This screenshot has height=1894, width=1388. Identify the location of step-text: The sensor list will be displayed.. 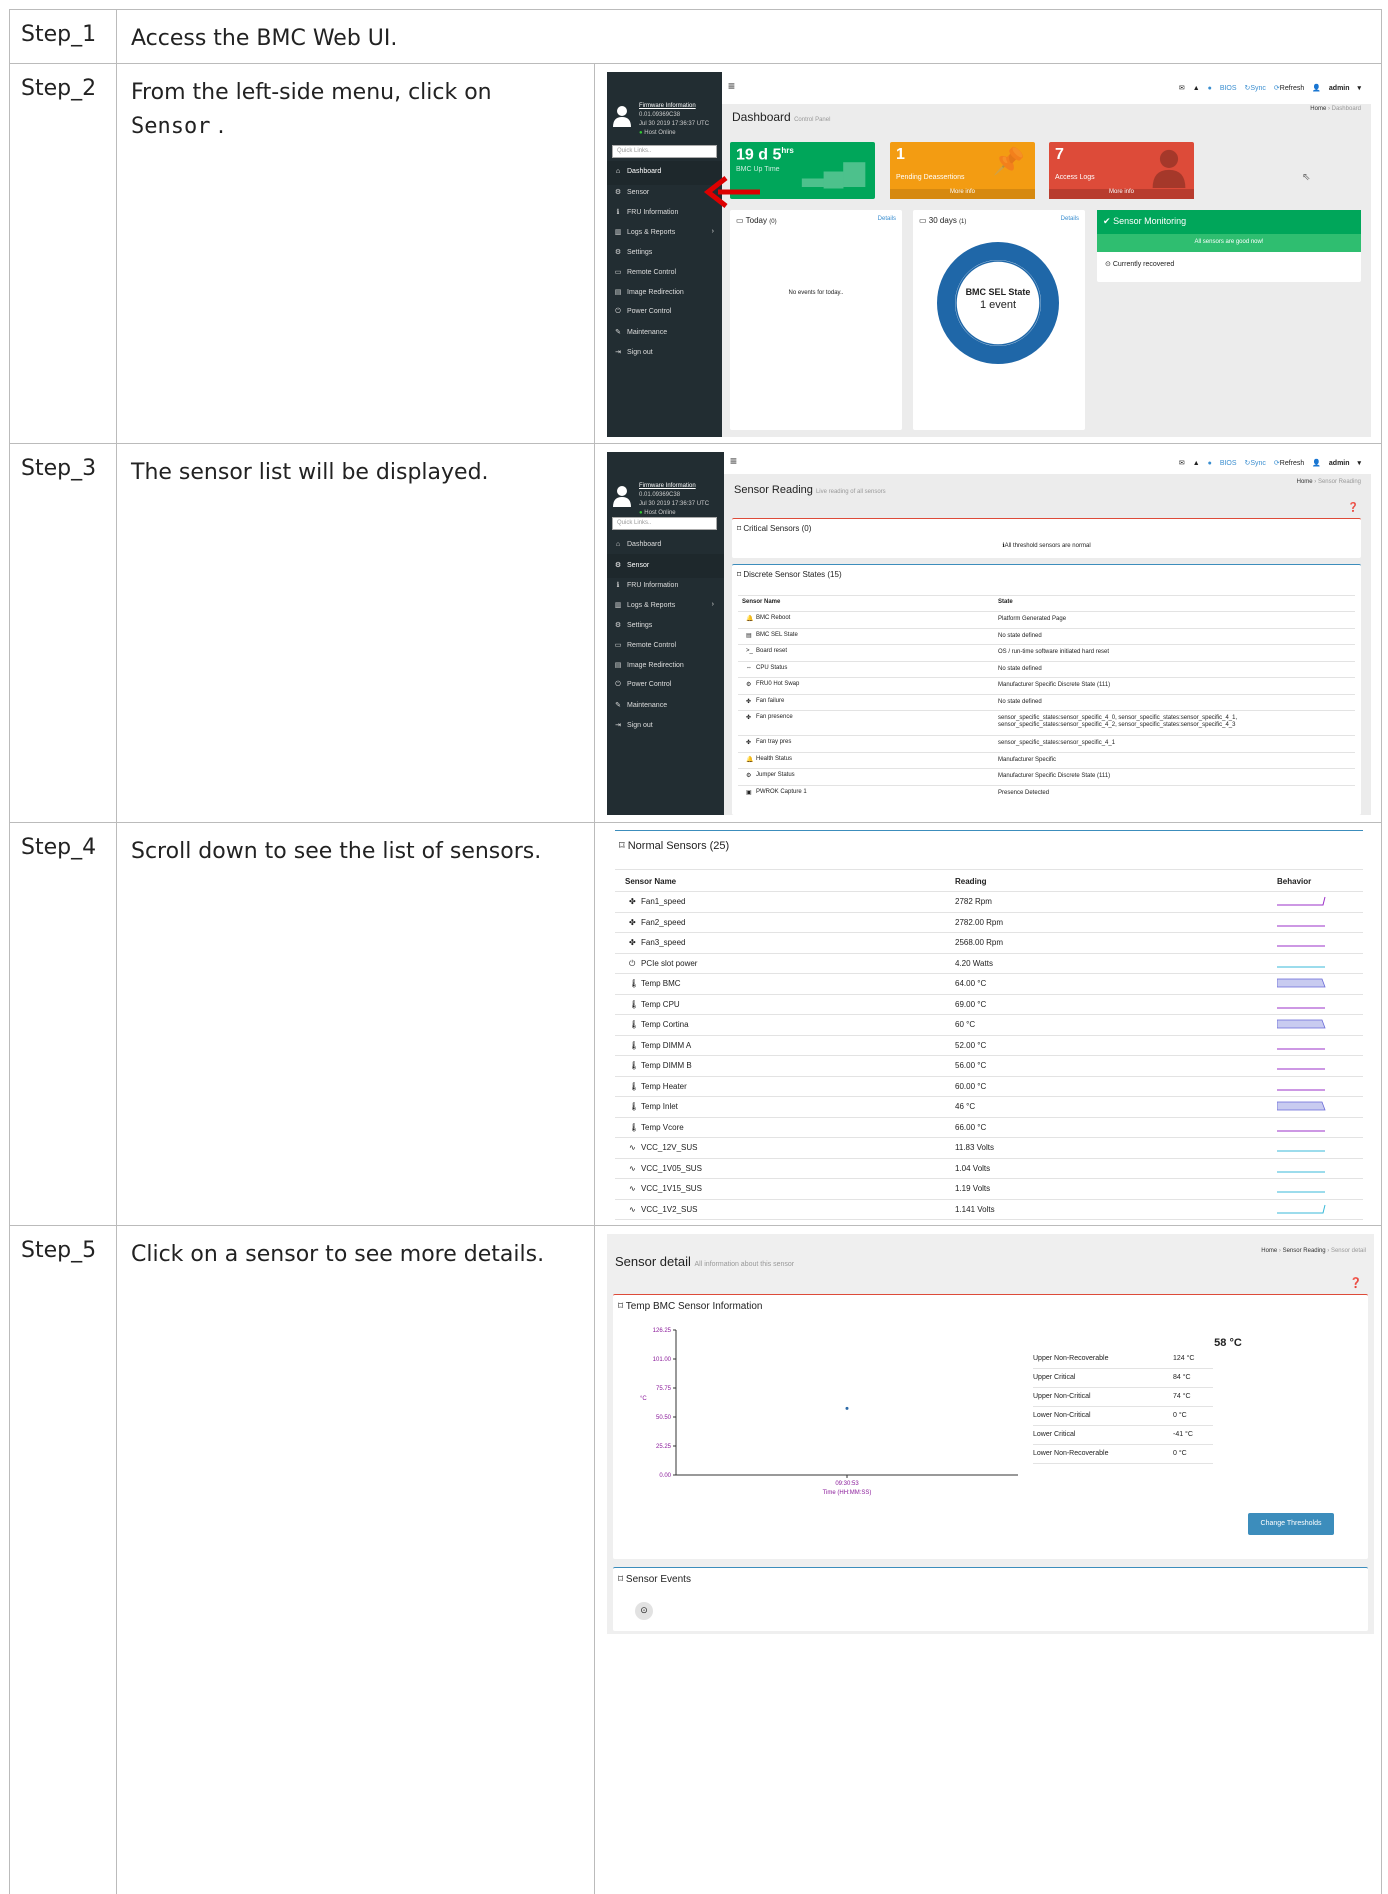
(356, 633).